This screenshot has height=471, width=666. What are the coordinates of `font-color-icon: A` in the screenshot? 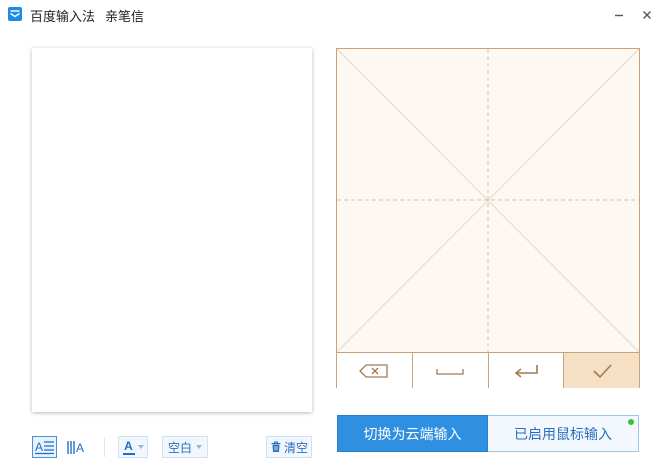 It's located at (128, 446).